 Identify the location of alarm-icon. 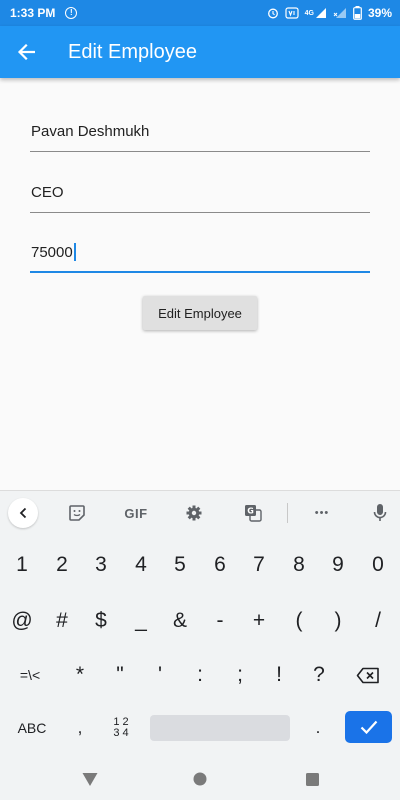
(273, 13).